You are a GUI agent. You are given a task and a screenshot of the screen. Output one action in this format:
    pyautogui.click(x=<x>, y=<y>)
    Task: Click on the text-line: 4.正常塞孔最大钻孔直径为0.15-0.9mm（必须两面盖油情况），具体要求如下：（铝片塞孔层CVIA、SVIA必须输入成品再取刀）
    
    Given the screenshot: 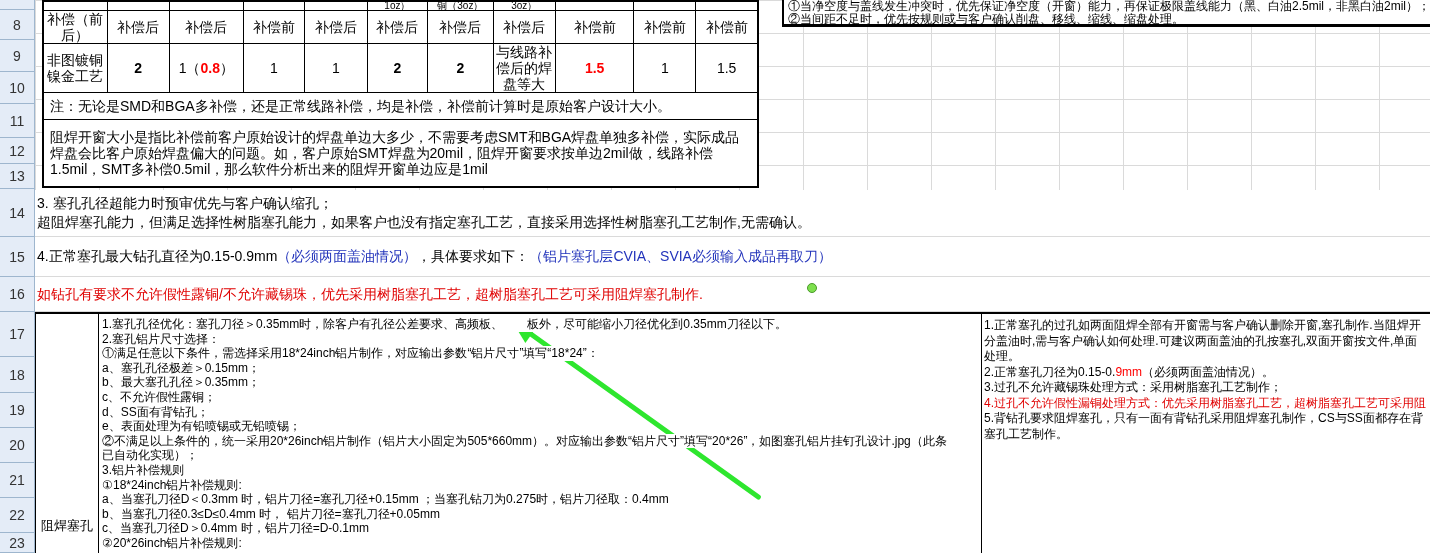 What is the action you would take?
    pyautogui.click(x=434, y=256)
    